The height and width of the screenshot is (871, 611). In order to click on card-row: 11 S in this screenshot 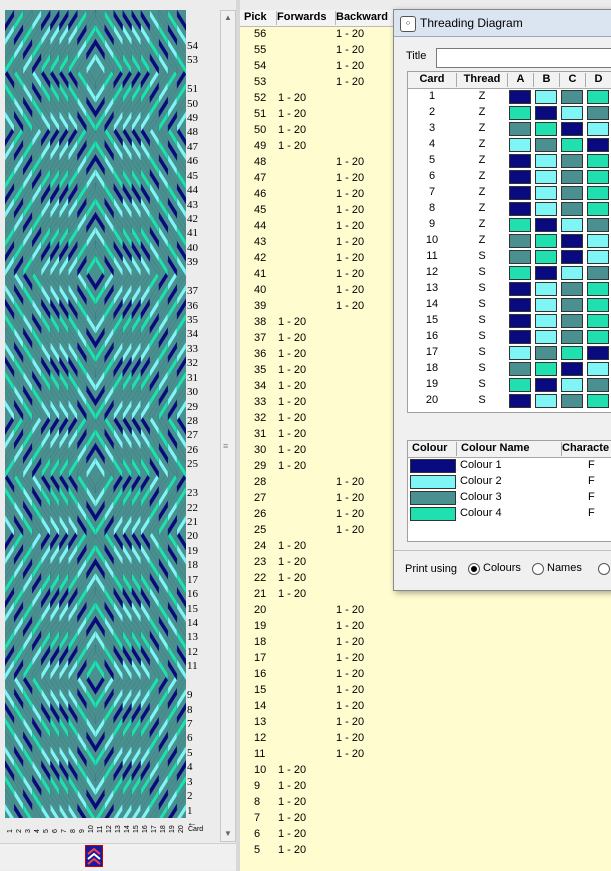, I will do `click(509, 257)`.